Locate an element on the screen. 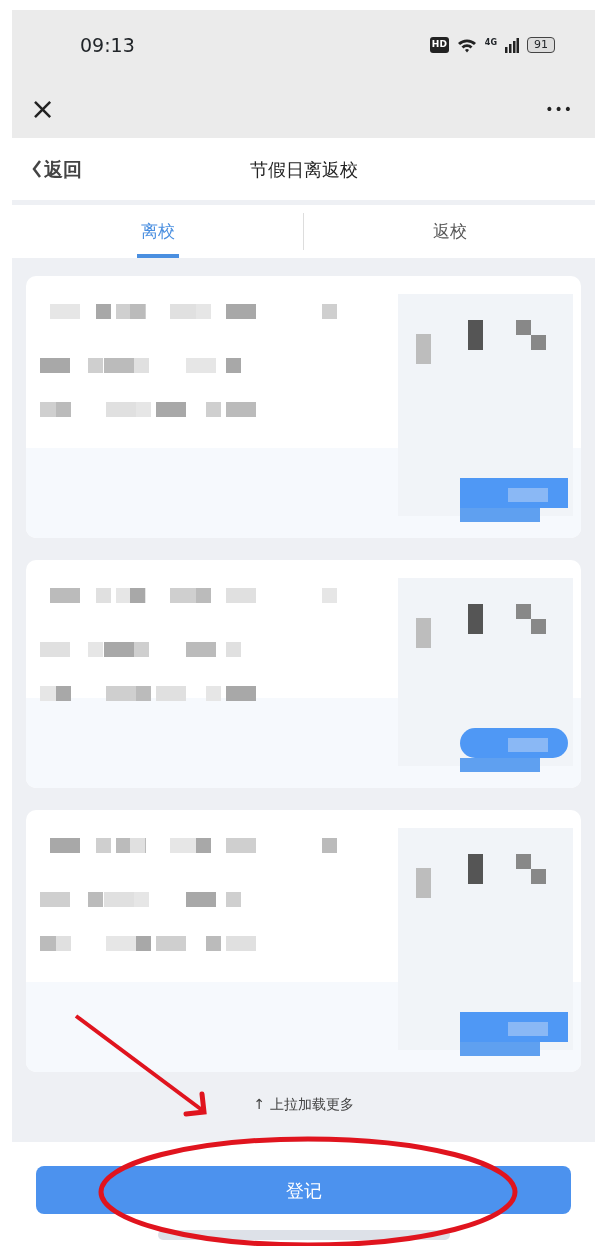 The height and width of the screenshot is (1246, 595). page-title: 节假日离返校 is located at coordinates (303, 169).